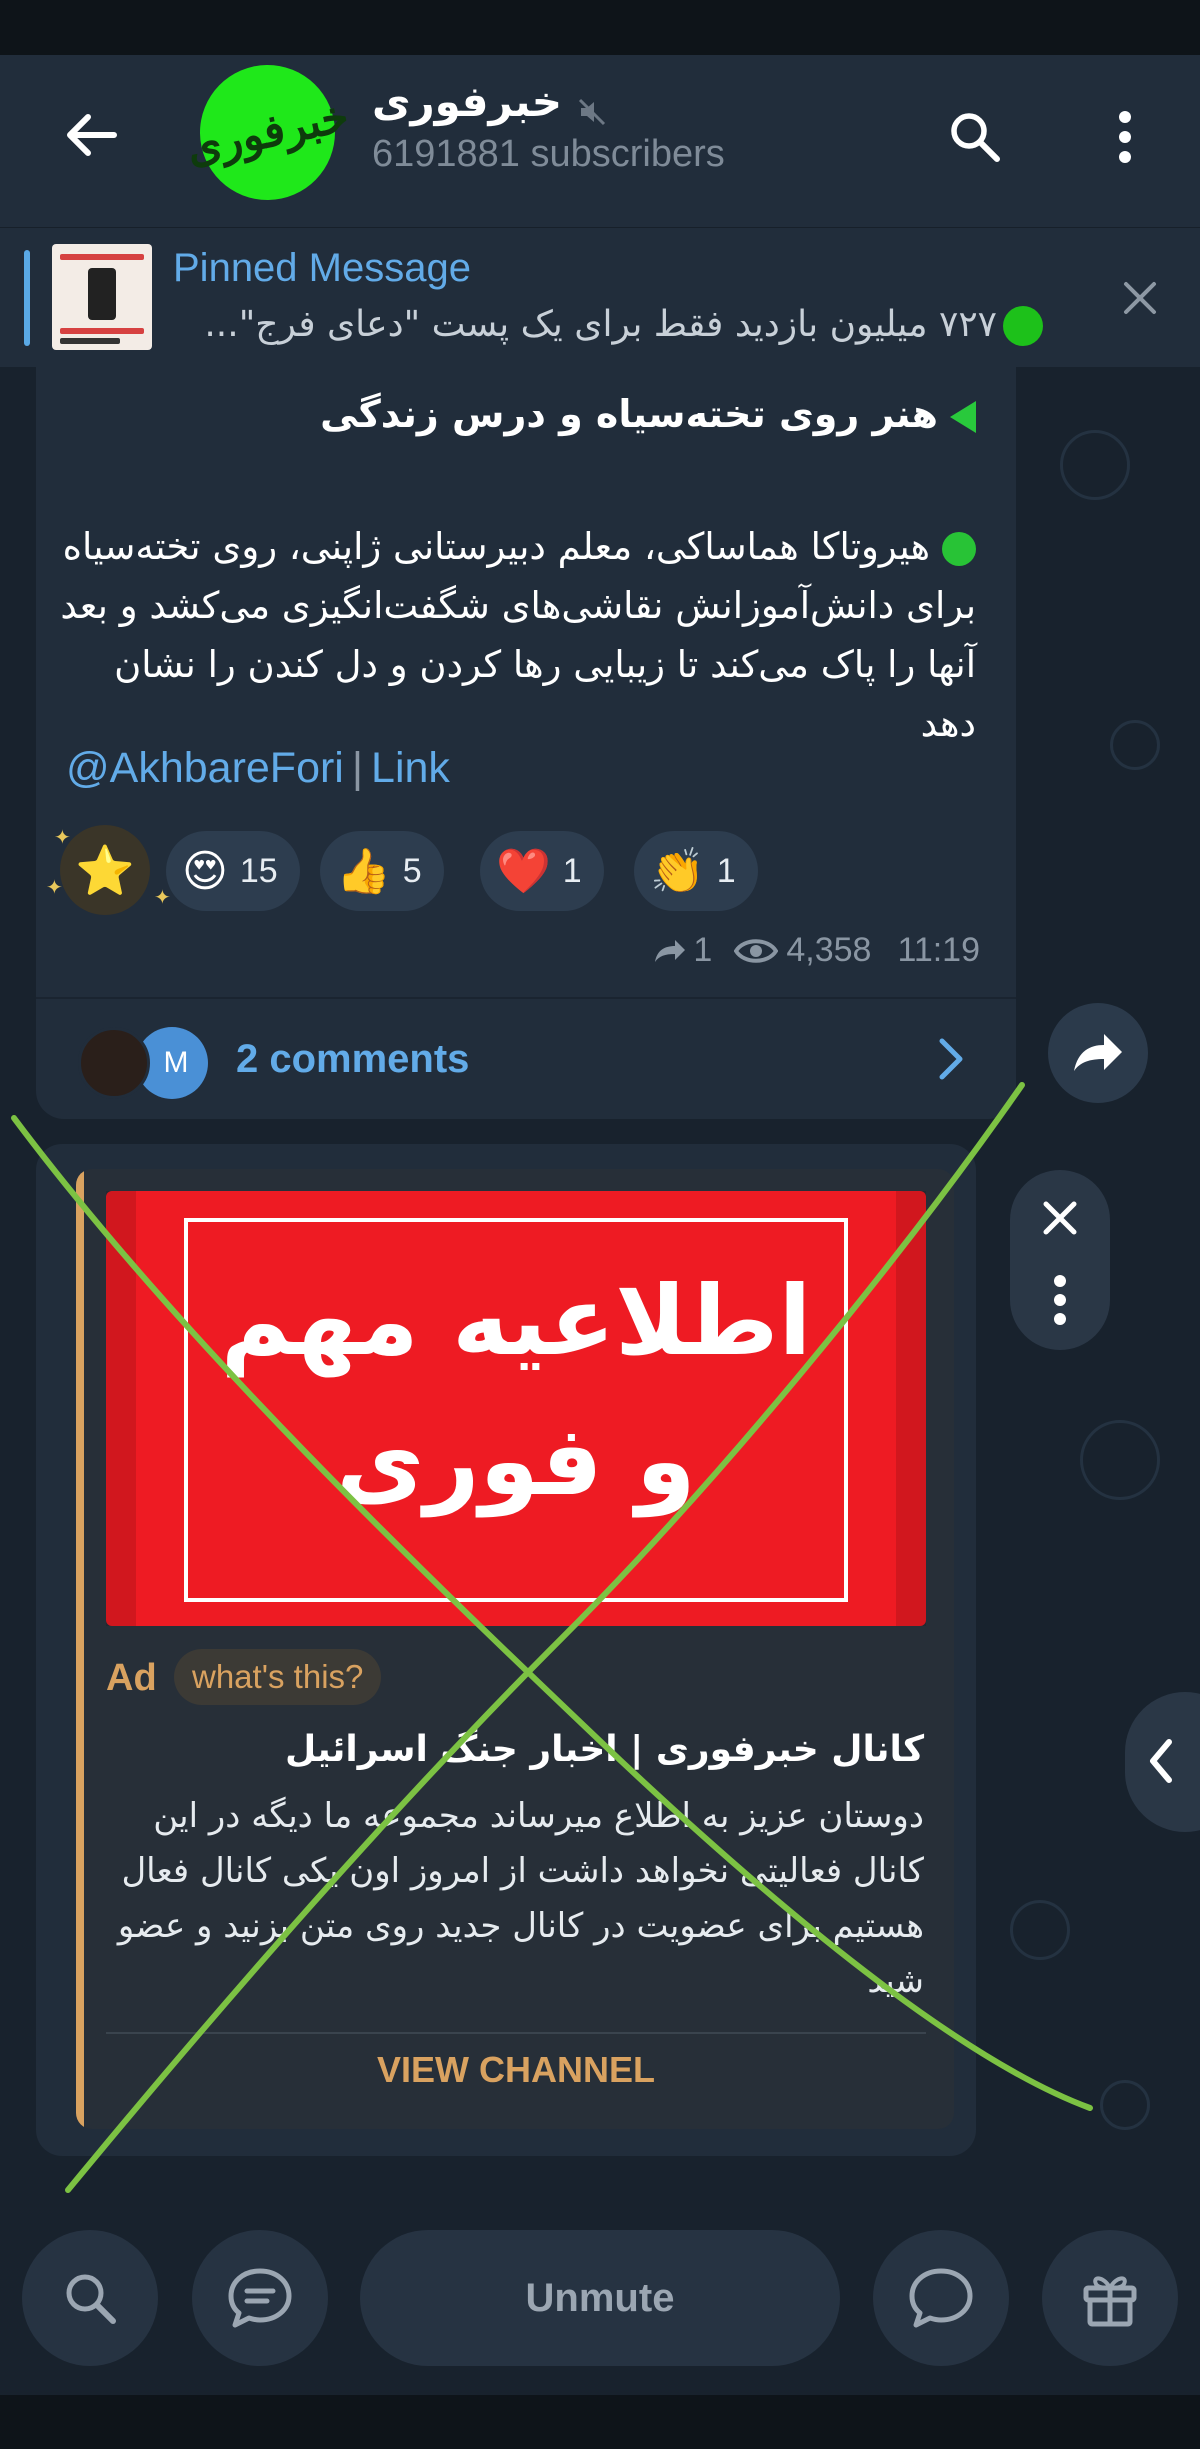  What do you see at coordinates (592, 111) in the screenshot?
I see `muted-speaker-icon` at bounding box center [592, 111].